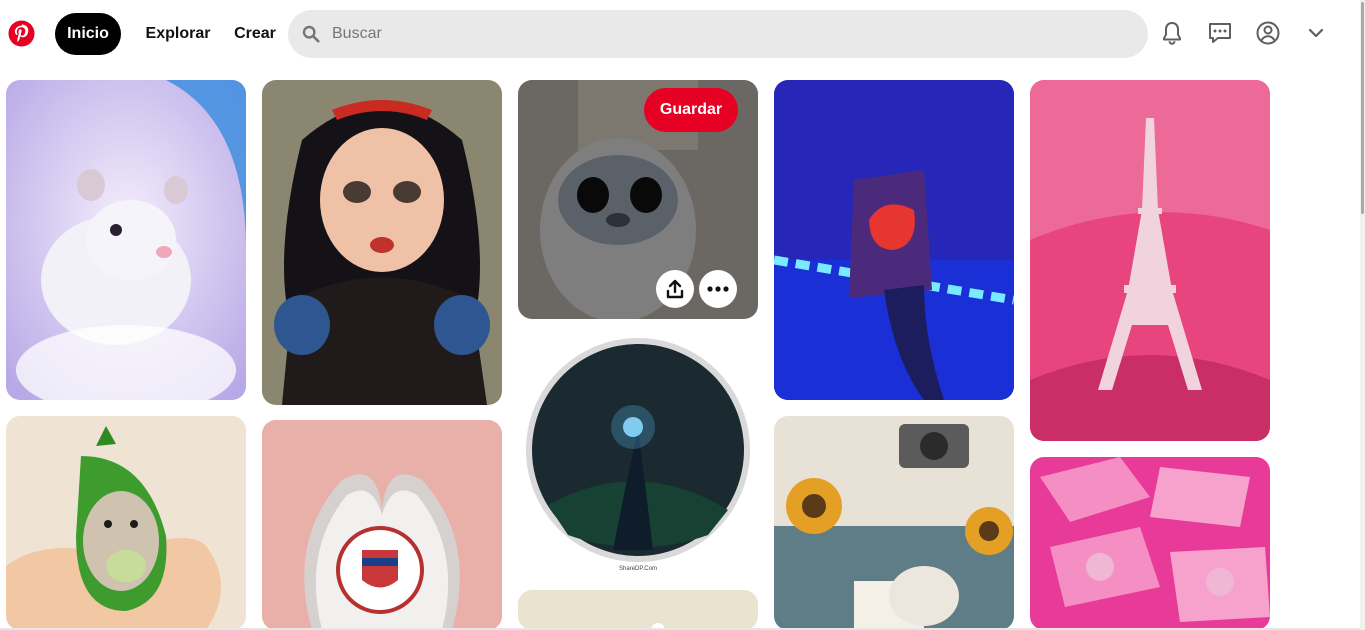 The image size is (1365, 630). Describe the element at coordinates (722, 34) in the screenshot. I see `search-input` at that location.